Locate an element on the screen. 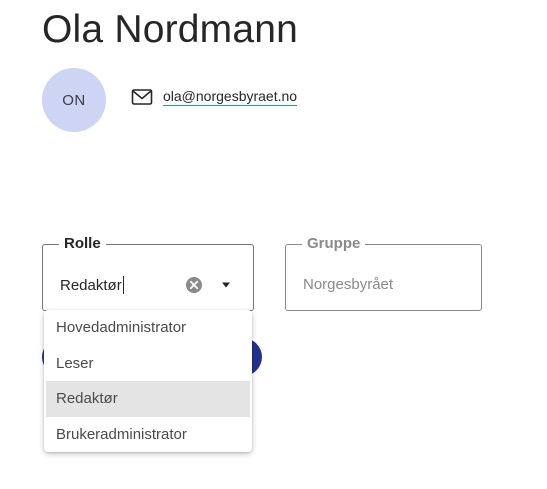 This screenshot has width=547, height=489. caret-down-icon is located at coordinates (226, 285).